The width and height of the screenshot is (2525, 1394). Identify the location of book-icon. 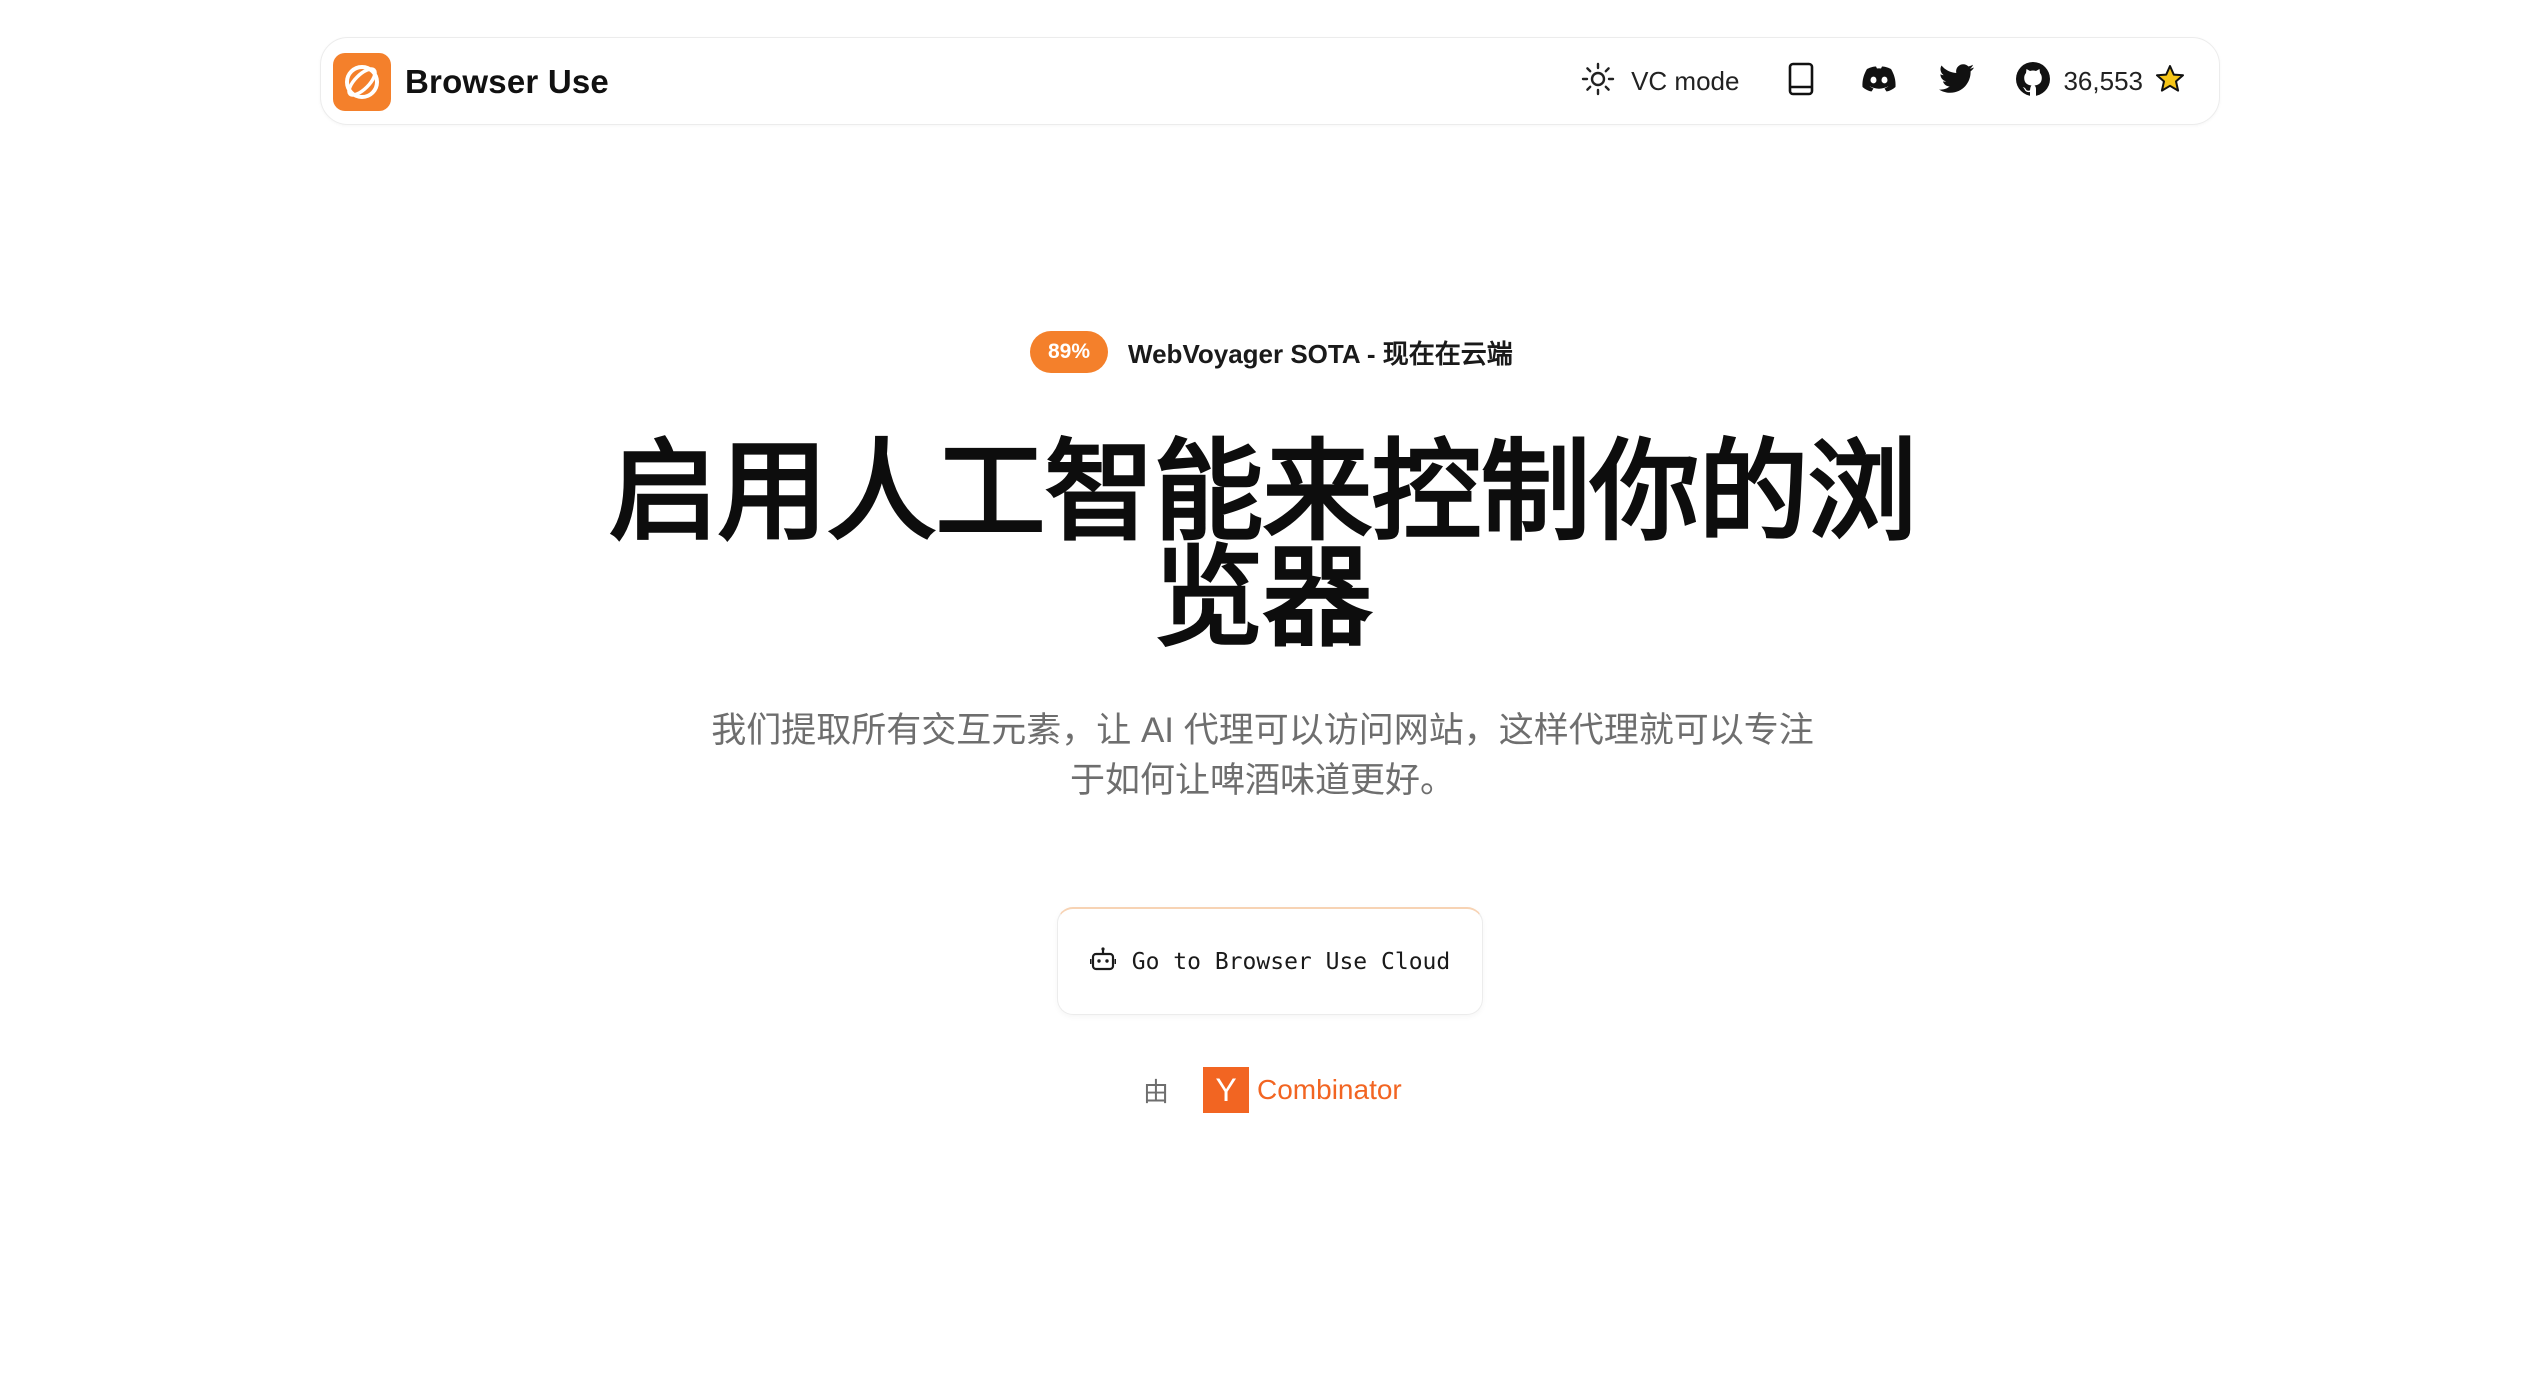
(1801, 81).